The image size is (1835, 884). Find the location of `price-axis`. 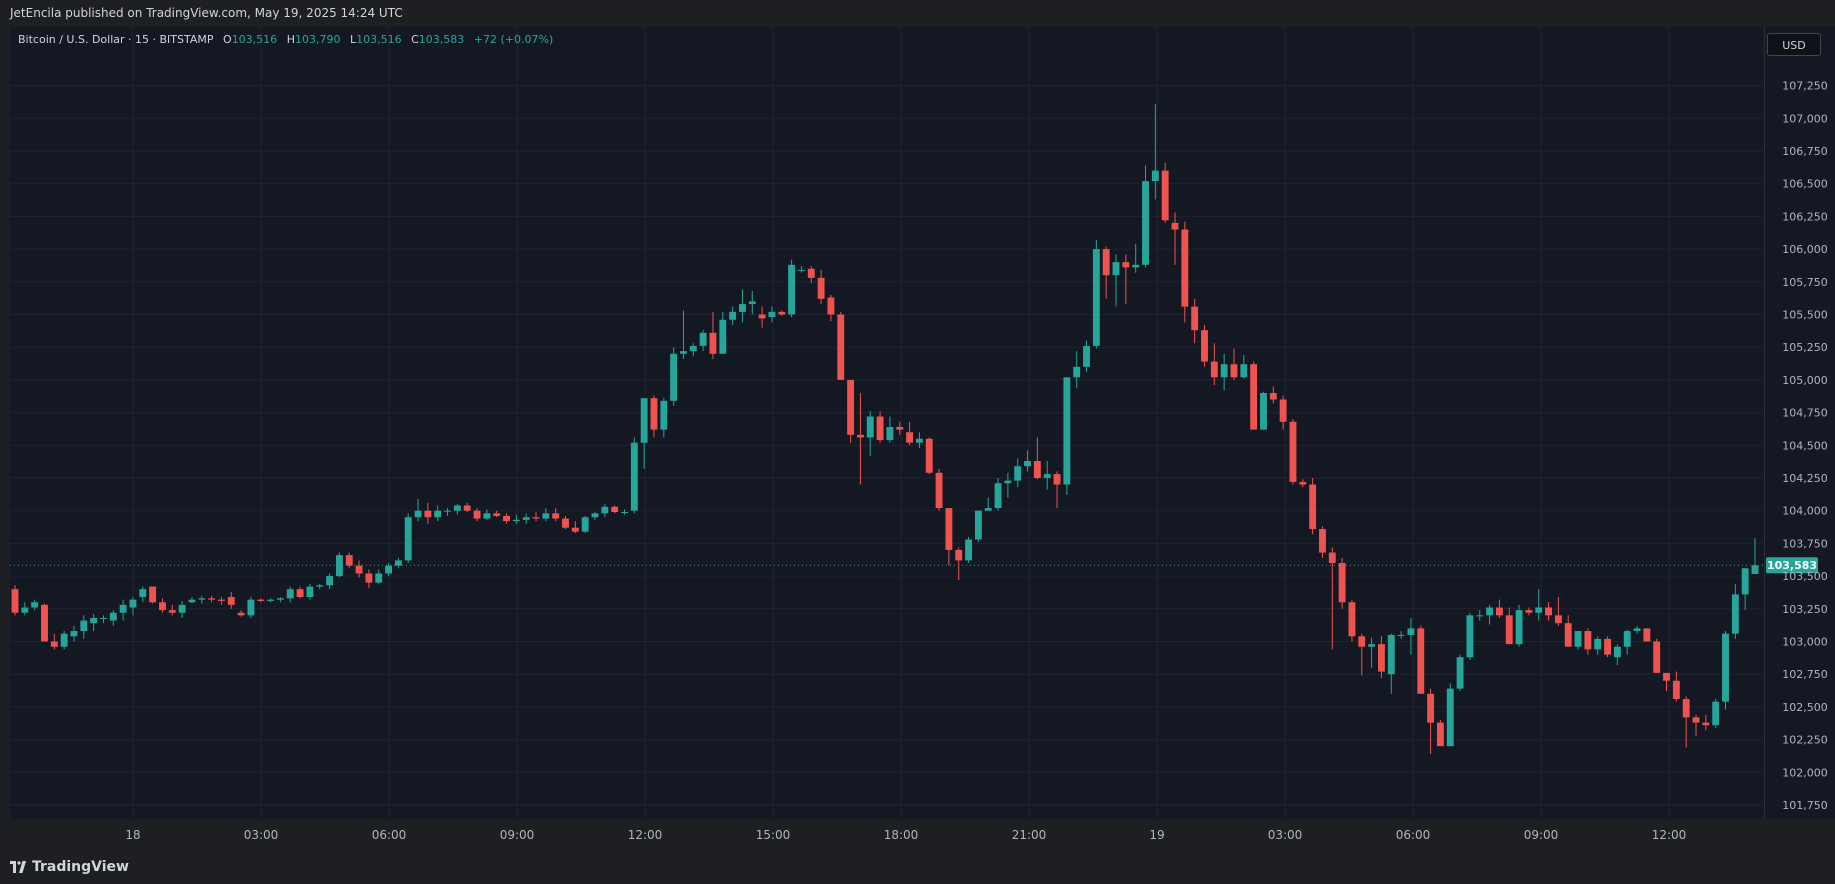

price-axis is located at coordinates (1799, 423).